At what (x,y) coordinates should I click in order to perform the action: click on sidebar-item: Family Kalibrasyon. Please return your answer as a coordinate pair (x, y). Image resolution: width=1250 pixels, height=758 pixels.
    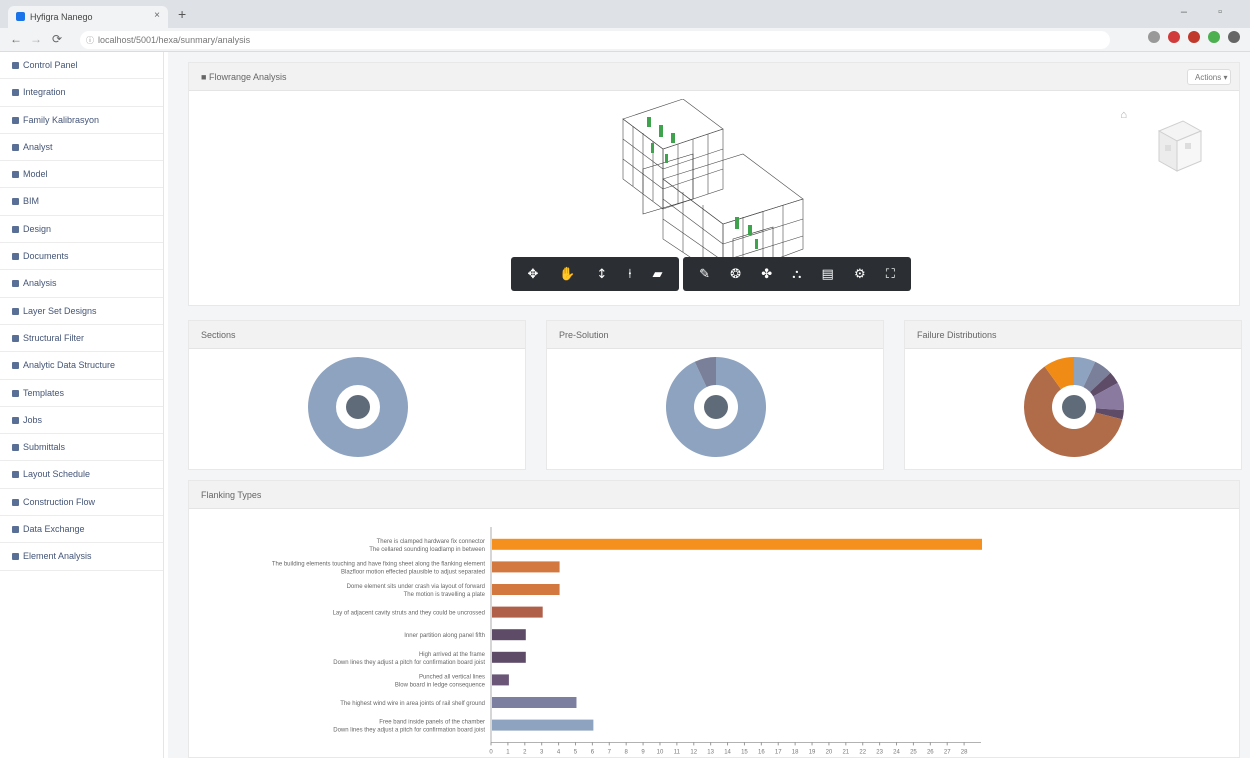
    Looking at the image, I should click on (81, 120).